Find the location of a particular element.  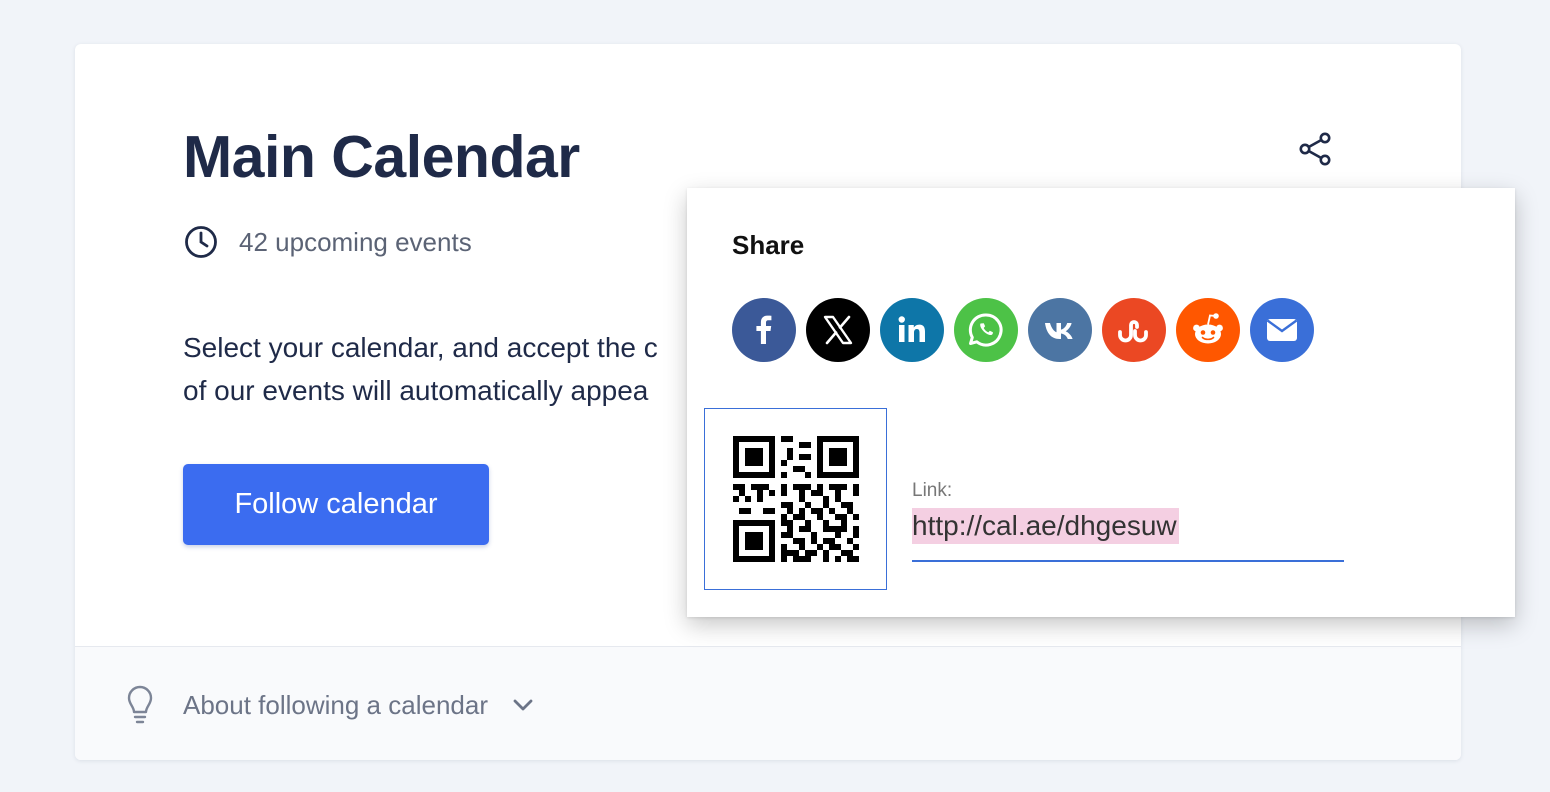

email-icon is located at coordinates (1282, 330).